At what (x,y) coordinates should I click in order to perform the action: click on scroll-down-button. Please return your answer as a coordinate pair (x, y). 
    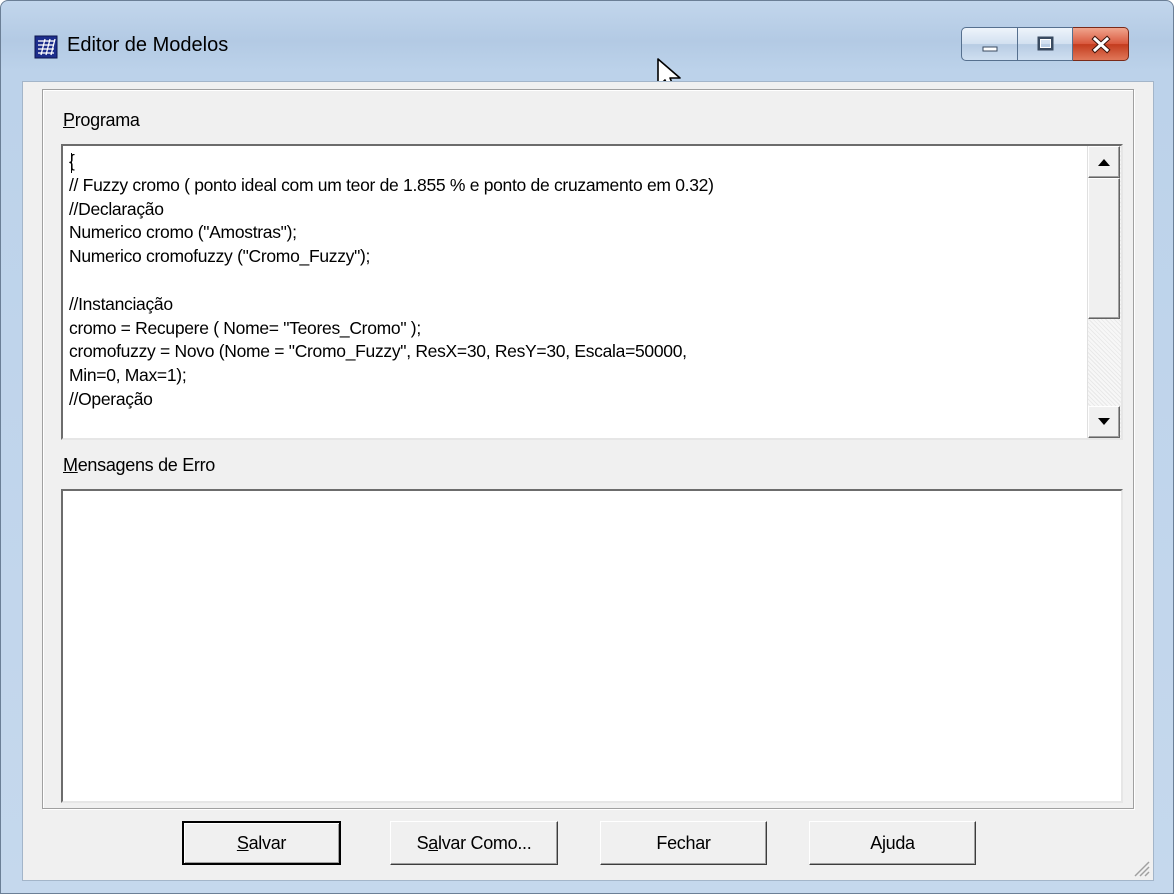
    Looking at the image, I should click on (1104, 422).